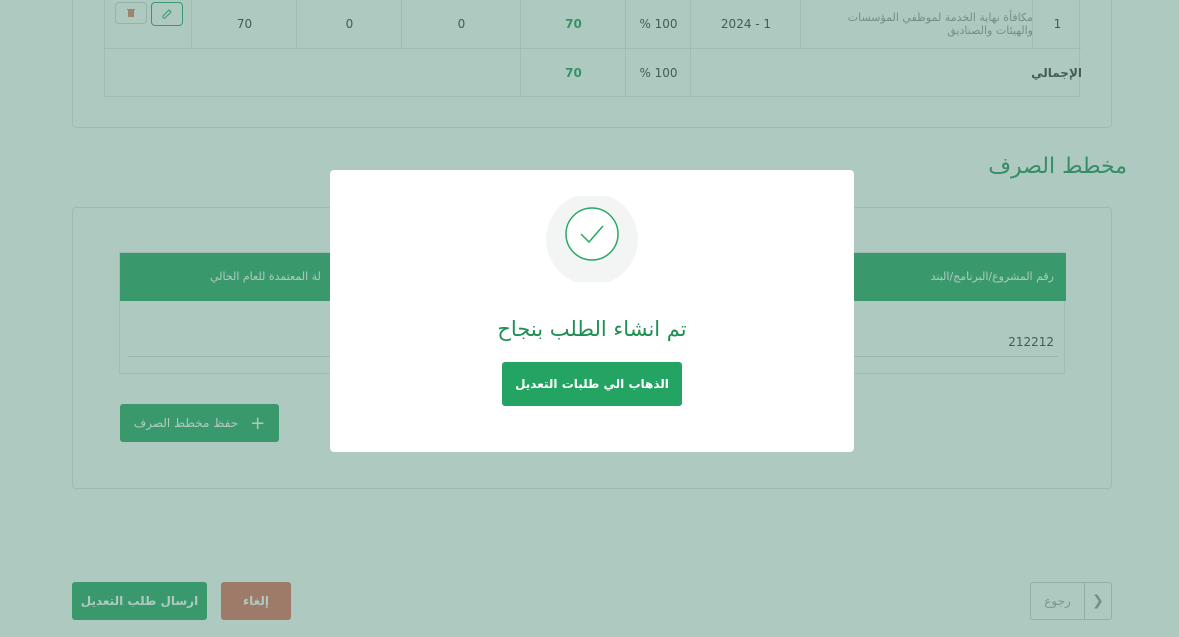 Image resolution: width=1179 pixels, height=637 pixels. Describe the element at coordinates (592, 239) in the screenshot. I see `check-circle-icon` at that location.